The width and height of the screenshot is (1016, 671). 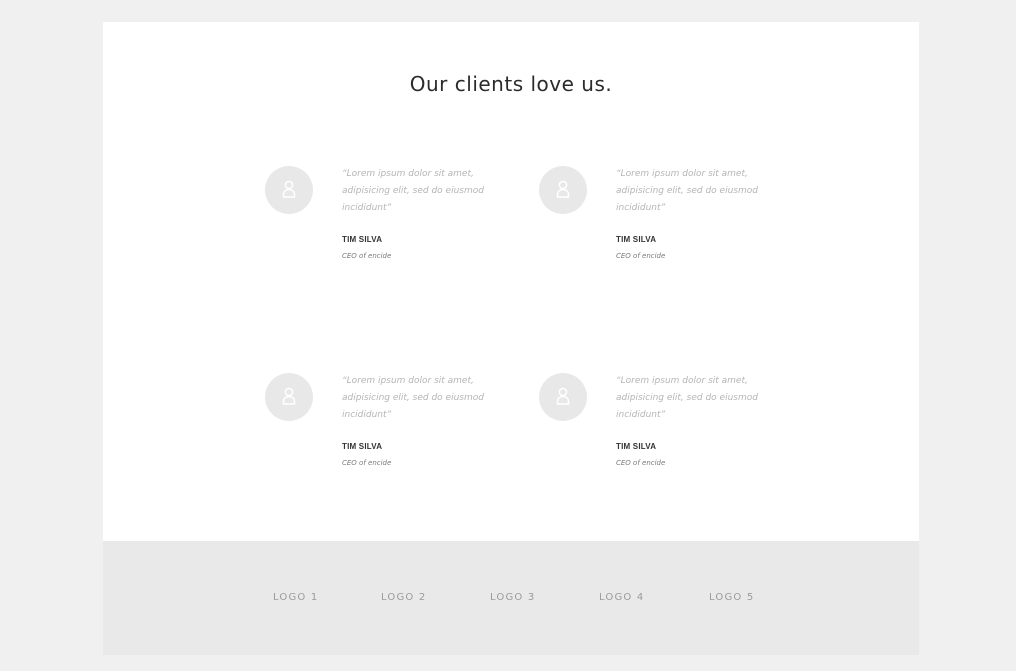 I want to click on client-logos-band: LOGO 1 LOGO 2 LOGO 3 LOGO 4 LOGO 5, so click(x=511, y=598).